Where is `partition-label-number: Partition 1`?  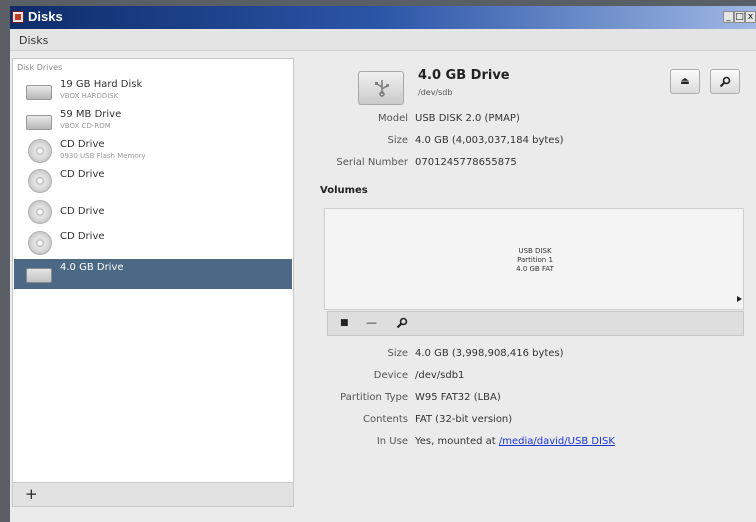
partition-label-number: Partition 1 is located at coordinates (535, 260).